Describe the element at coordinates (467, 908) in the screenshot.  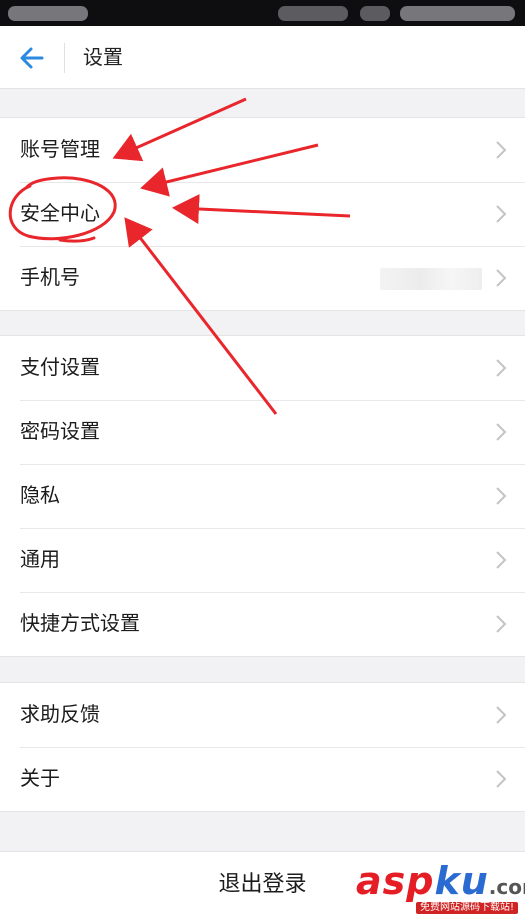
I see `watermark-subtitle: 免费网站源码下载站!` at that location.